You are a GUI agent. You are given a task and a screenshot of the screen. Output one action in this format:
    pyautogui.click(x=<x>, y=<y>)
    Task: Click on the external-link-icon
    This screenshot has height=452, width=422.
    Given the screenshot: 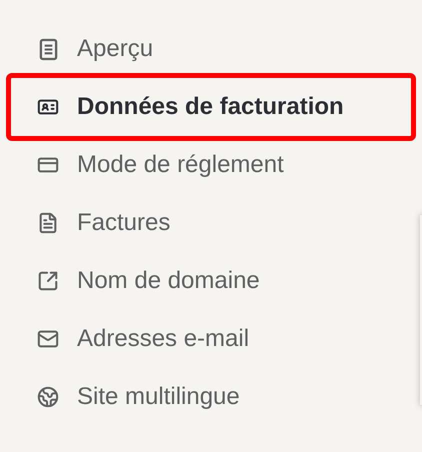 What is the action you would take?
    pyautogui.click(x=48, y=281)
    